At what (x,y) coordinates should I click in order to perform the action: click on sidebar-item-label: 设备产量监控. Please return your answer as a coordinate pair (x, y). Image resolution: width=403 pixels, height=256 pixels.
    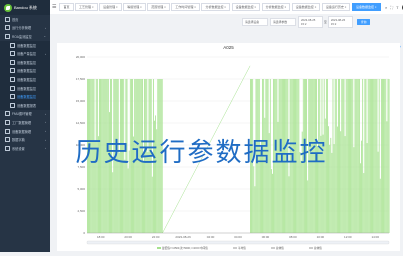
    Looking at the image, I should click on (27, 54).